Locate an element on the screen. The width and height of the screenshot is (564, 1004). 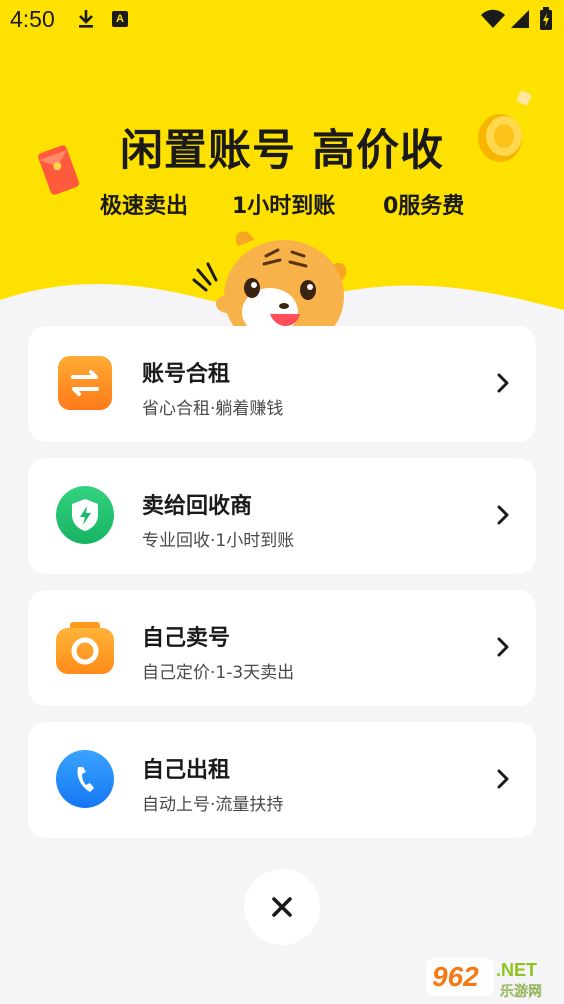
signal-icon is located at coordinates (520, 19).